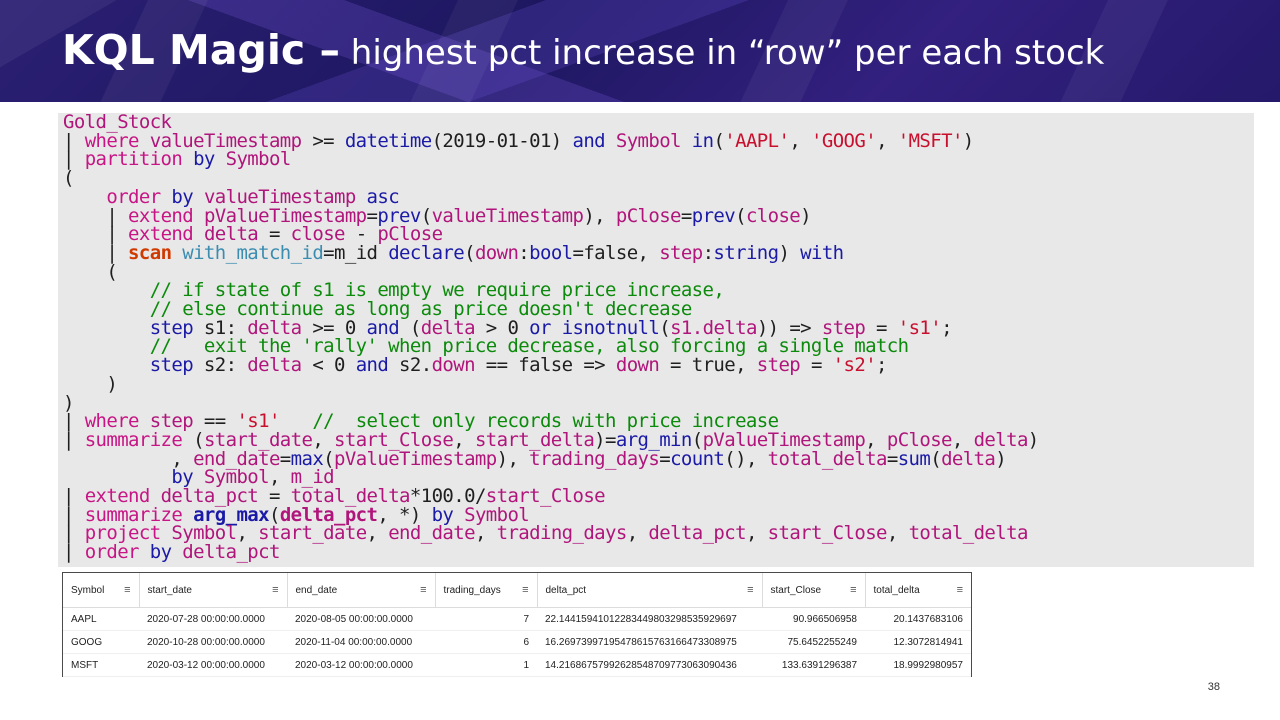 Image resolution: width=1280 pixels, height=720 pixels. I want to click on cell-start-close: 90.966506958, so click(813, 619).